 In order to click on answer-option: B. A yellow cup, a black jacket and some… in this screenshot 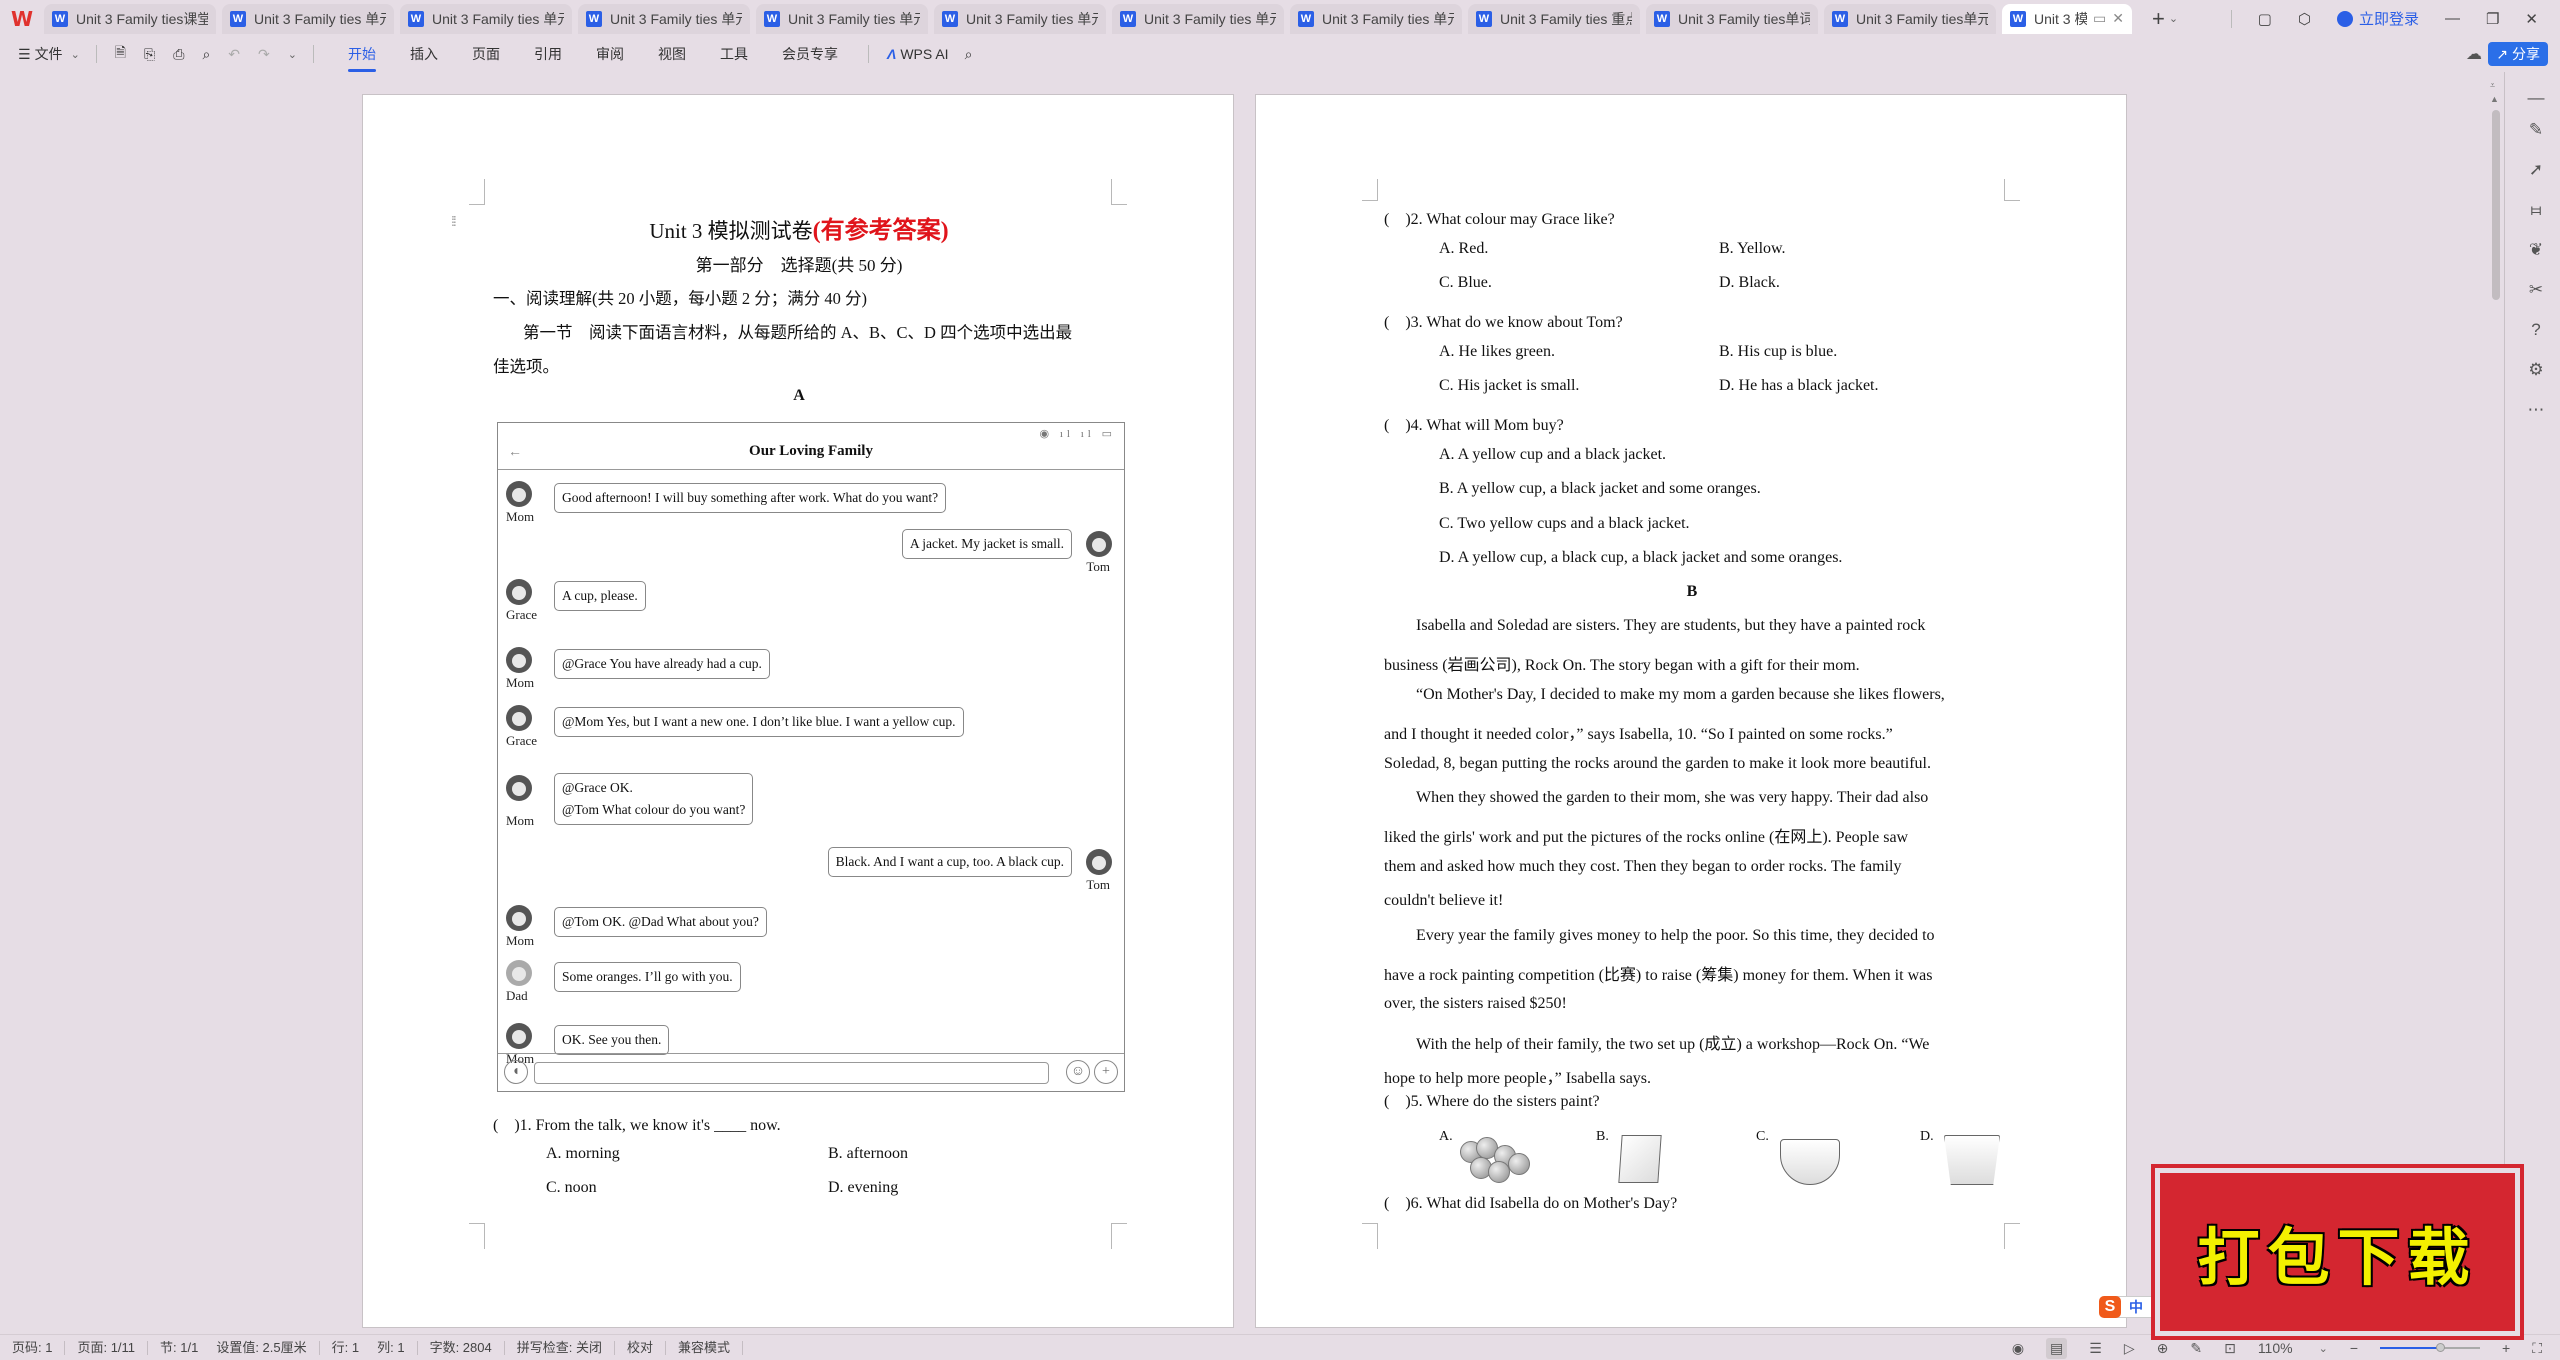, I will do `click(1600, 489)`.